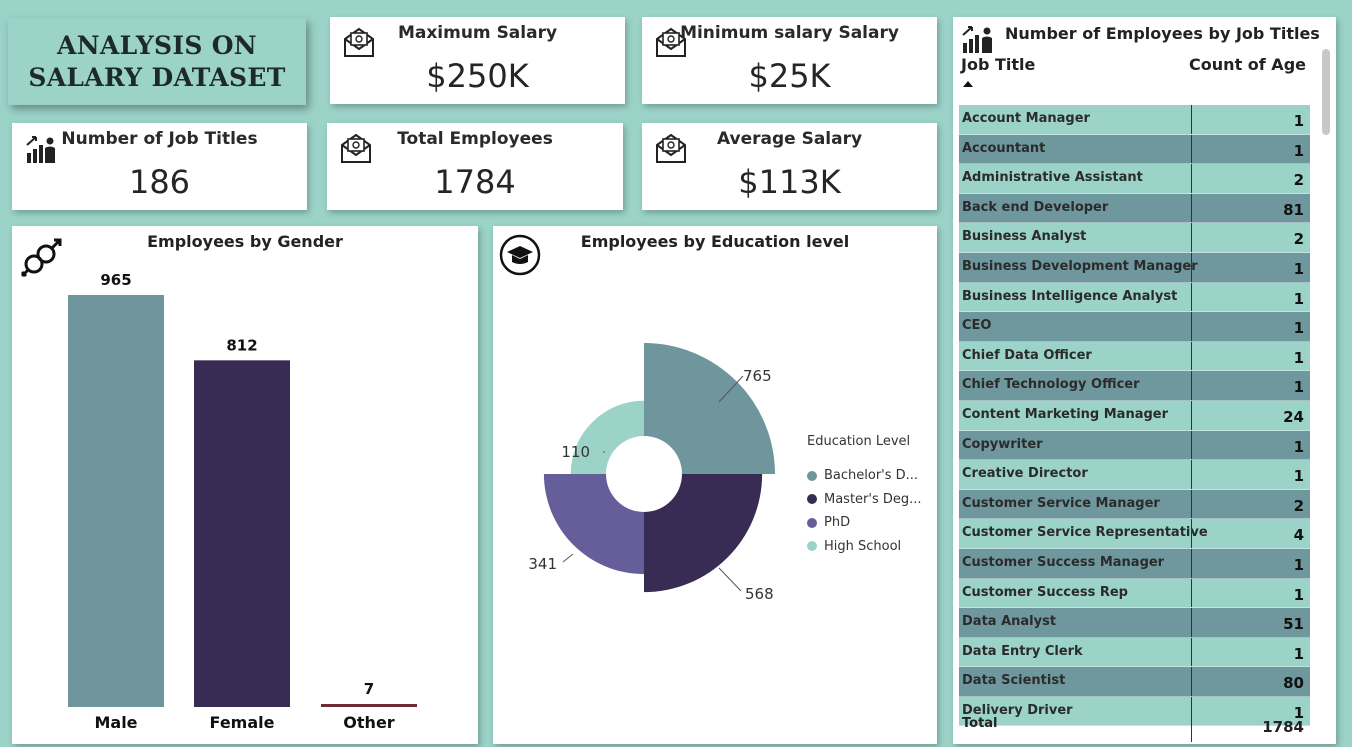  Describe the element at coordinates (369, 705) in the screenshot. I see `bar-other` at that location.